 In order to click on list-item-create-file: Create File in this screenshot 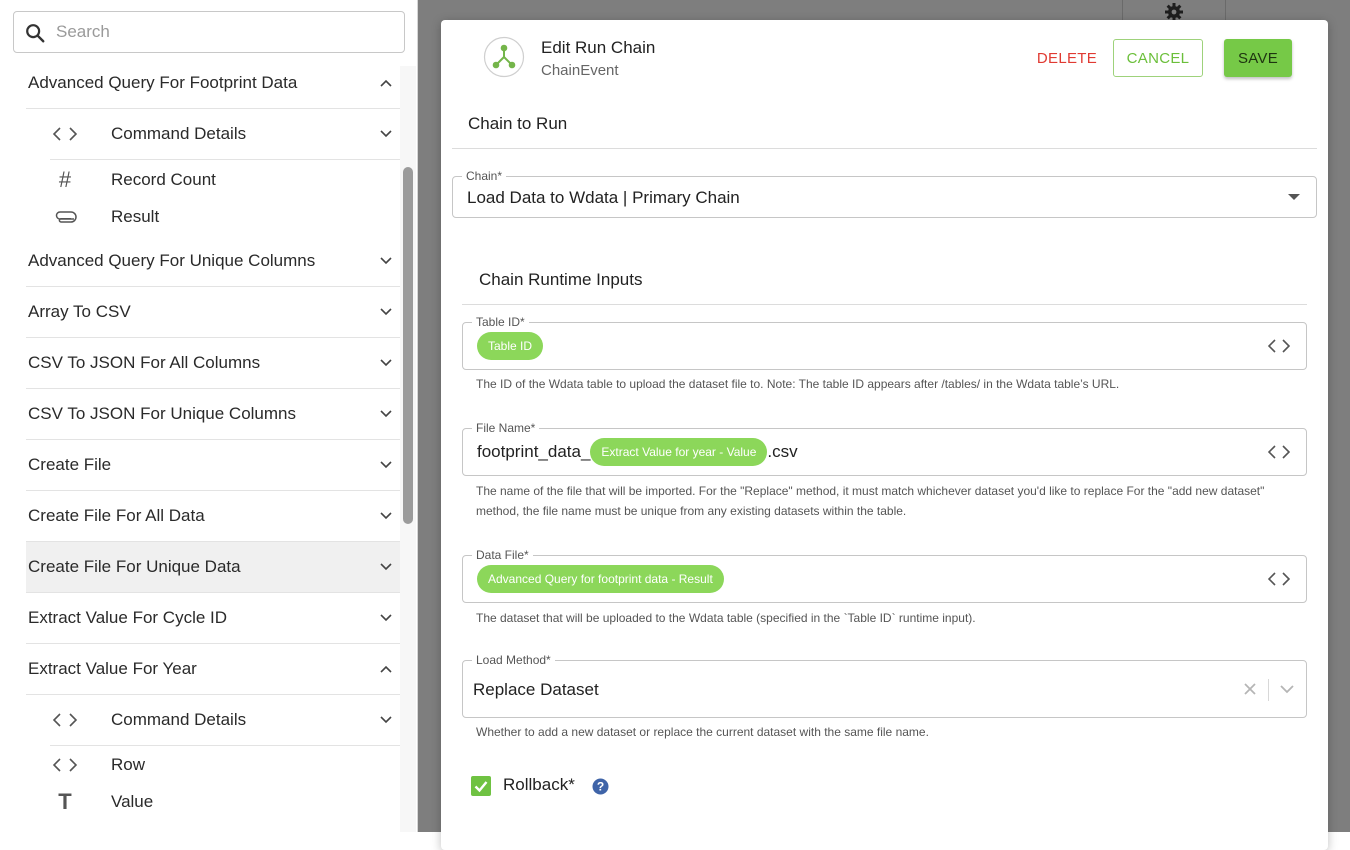, I will do `click(213, 465)`.